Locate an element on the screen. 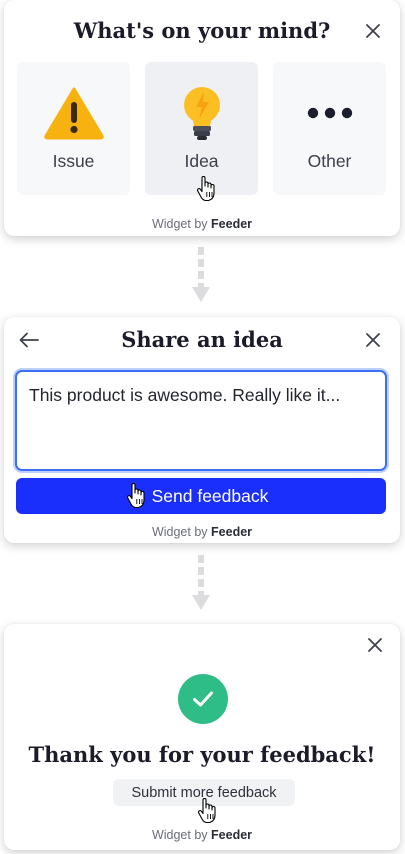 The width and height of the screenshot is (405, 854). submit-more-feedback-button: Submit more feedback is located at coordinates (204, 792).